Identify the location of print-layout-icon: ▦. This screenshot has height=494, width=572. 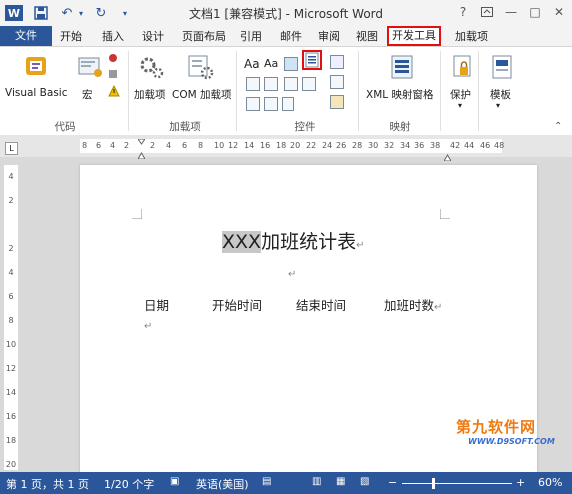
(340, 481).